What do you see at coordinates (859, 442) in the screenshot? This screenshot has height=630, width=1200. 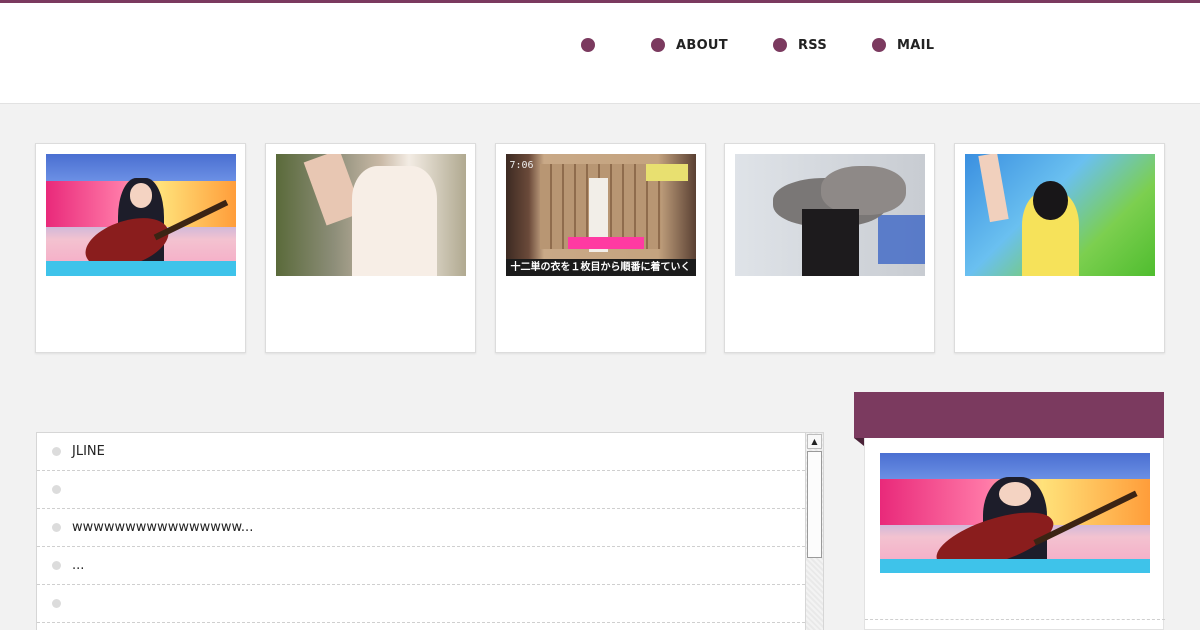 I see `sidebar-header-notch` at bounding box center [859, 442].